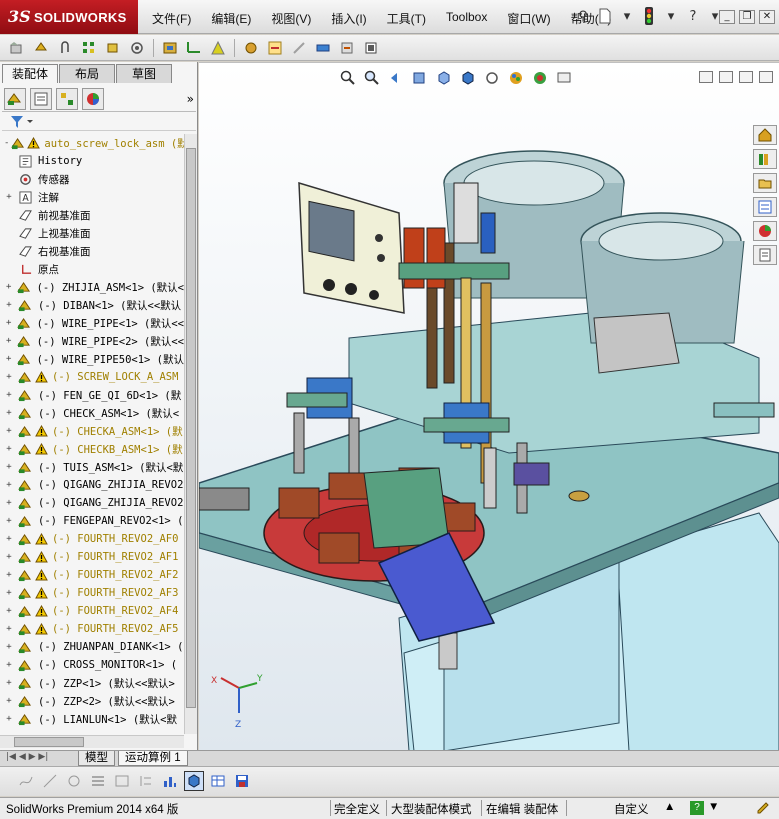 Image resolution: width=779 pixels, height=819 pixels. What do you see at coordinates (323, 48) in the screenshot?
I see `interference-detection-icon` at bounding box center [323, 48].